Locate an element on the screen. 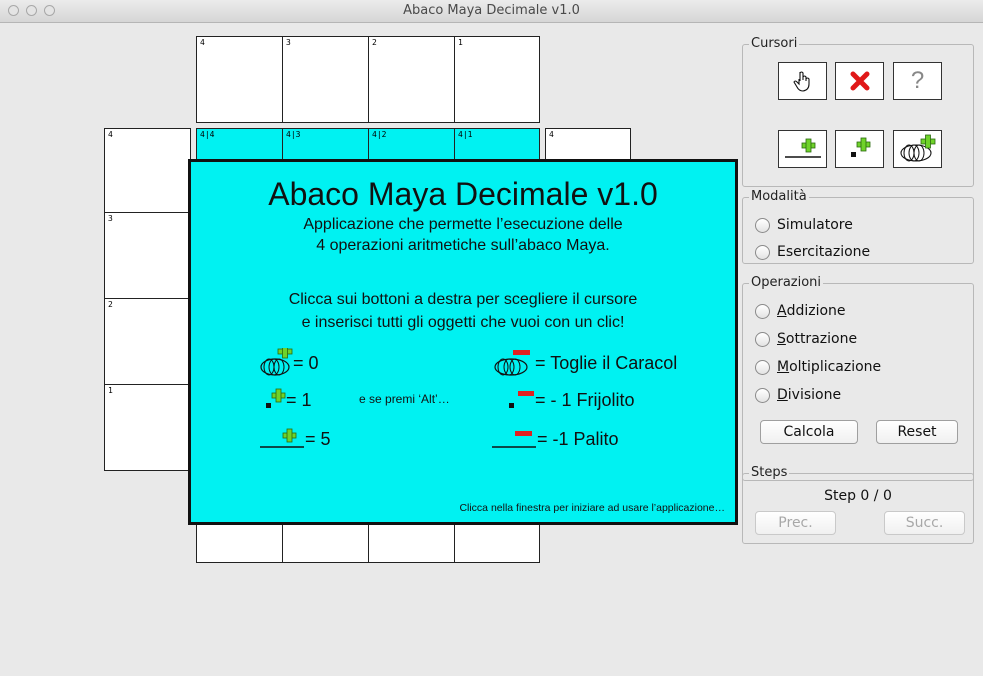 The width and height of the screenshot is (983, 676). radio-simulatore: Simulatore is located at coordinates (804, 225).